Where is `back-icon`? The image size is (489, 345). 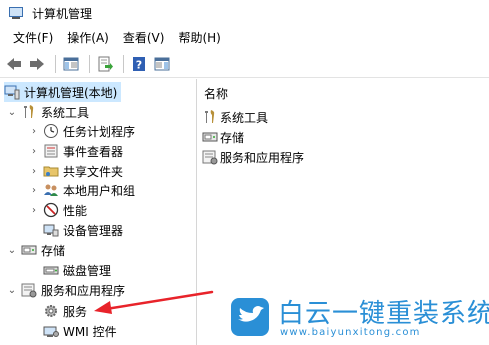
back-icon is located at coordinates (14, 64).